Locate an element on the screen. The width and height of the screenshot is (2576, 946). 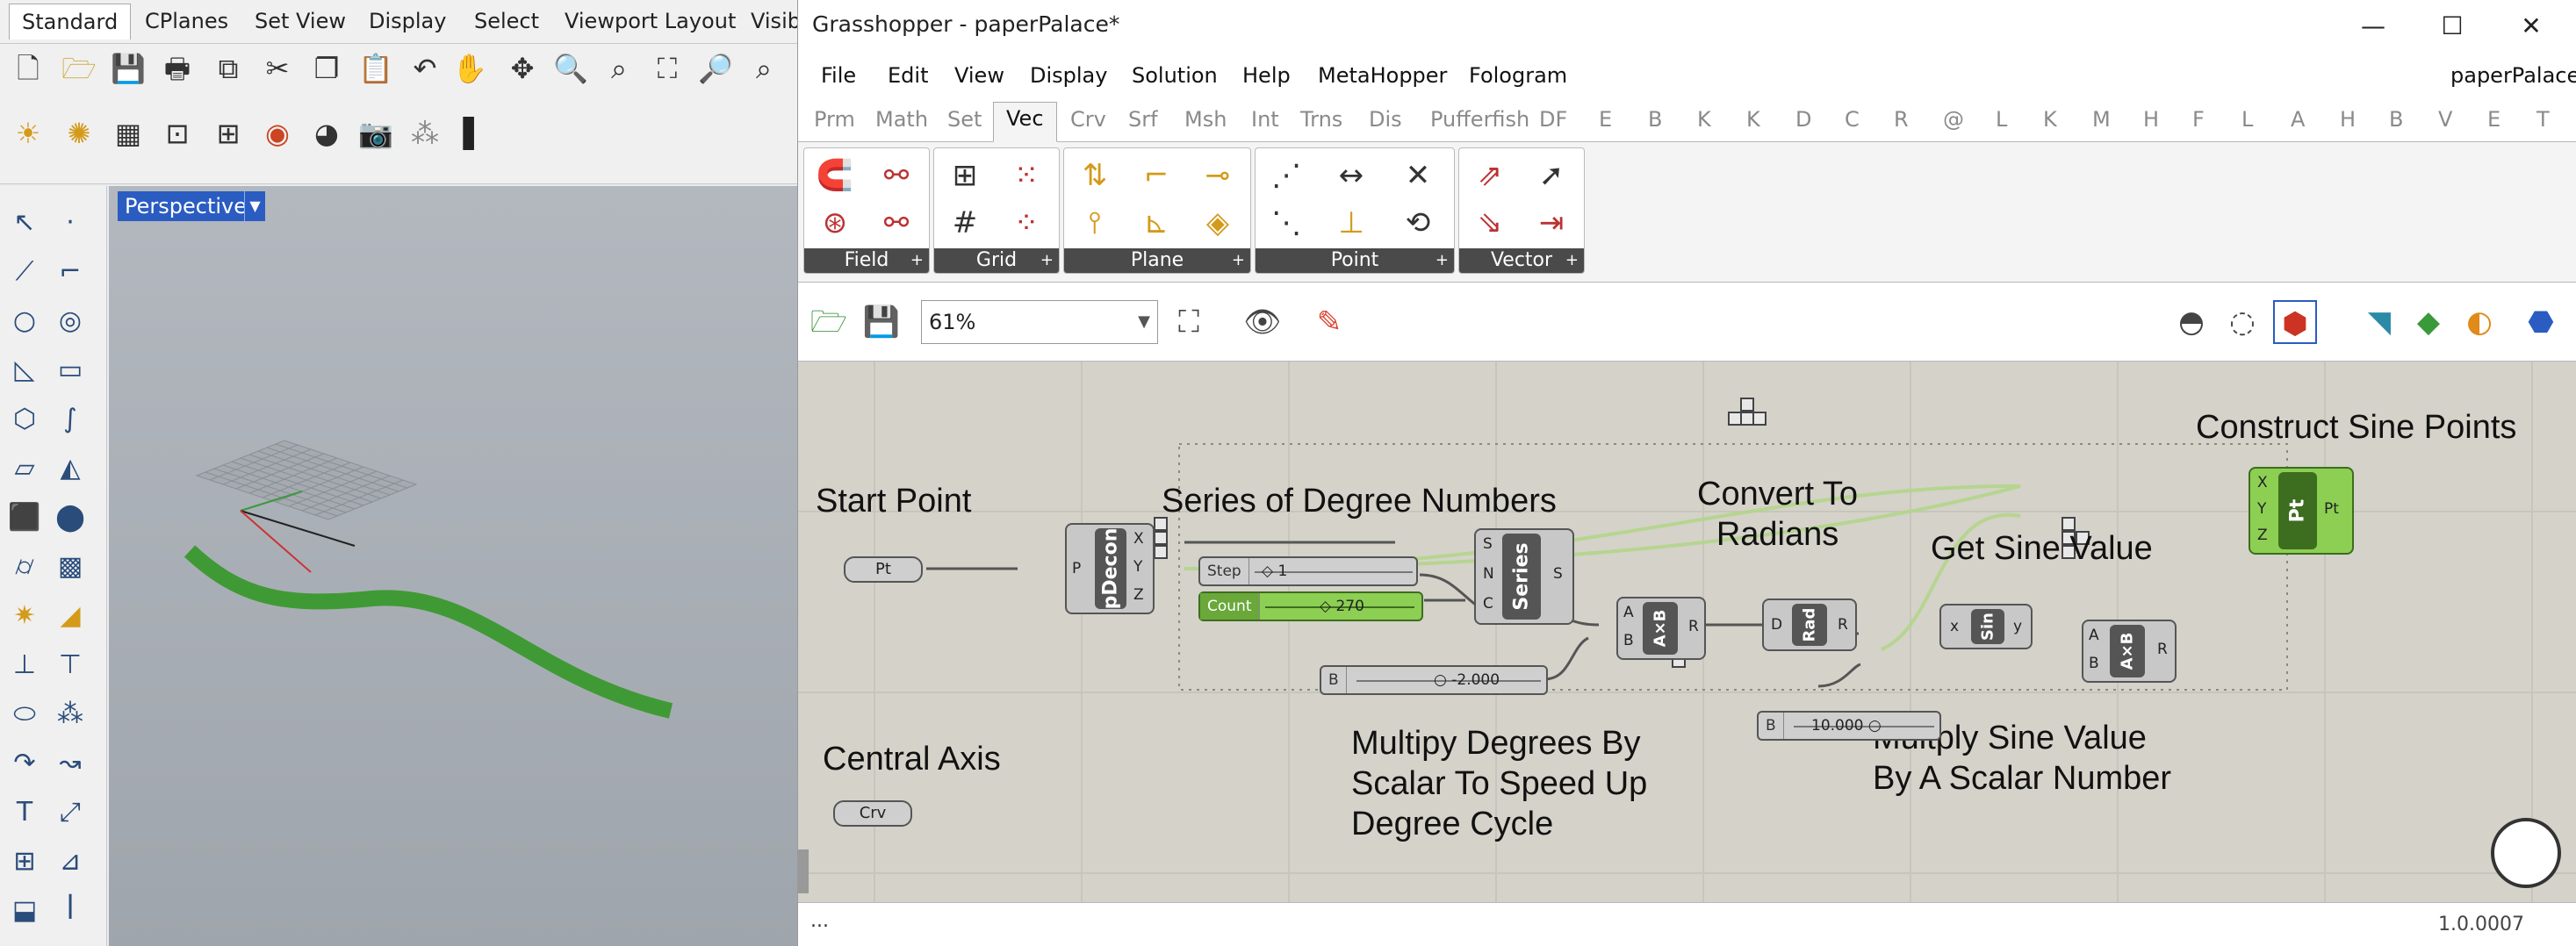
tab-f: F is located at coordinates (2198, 120).